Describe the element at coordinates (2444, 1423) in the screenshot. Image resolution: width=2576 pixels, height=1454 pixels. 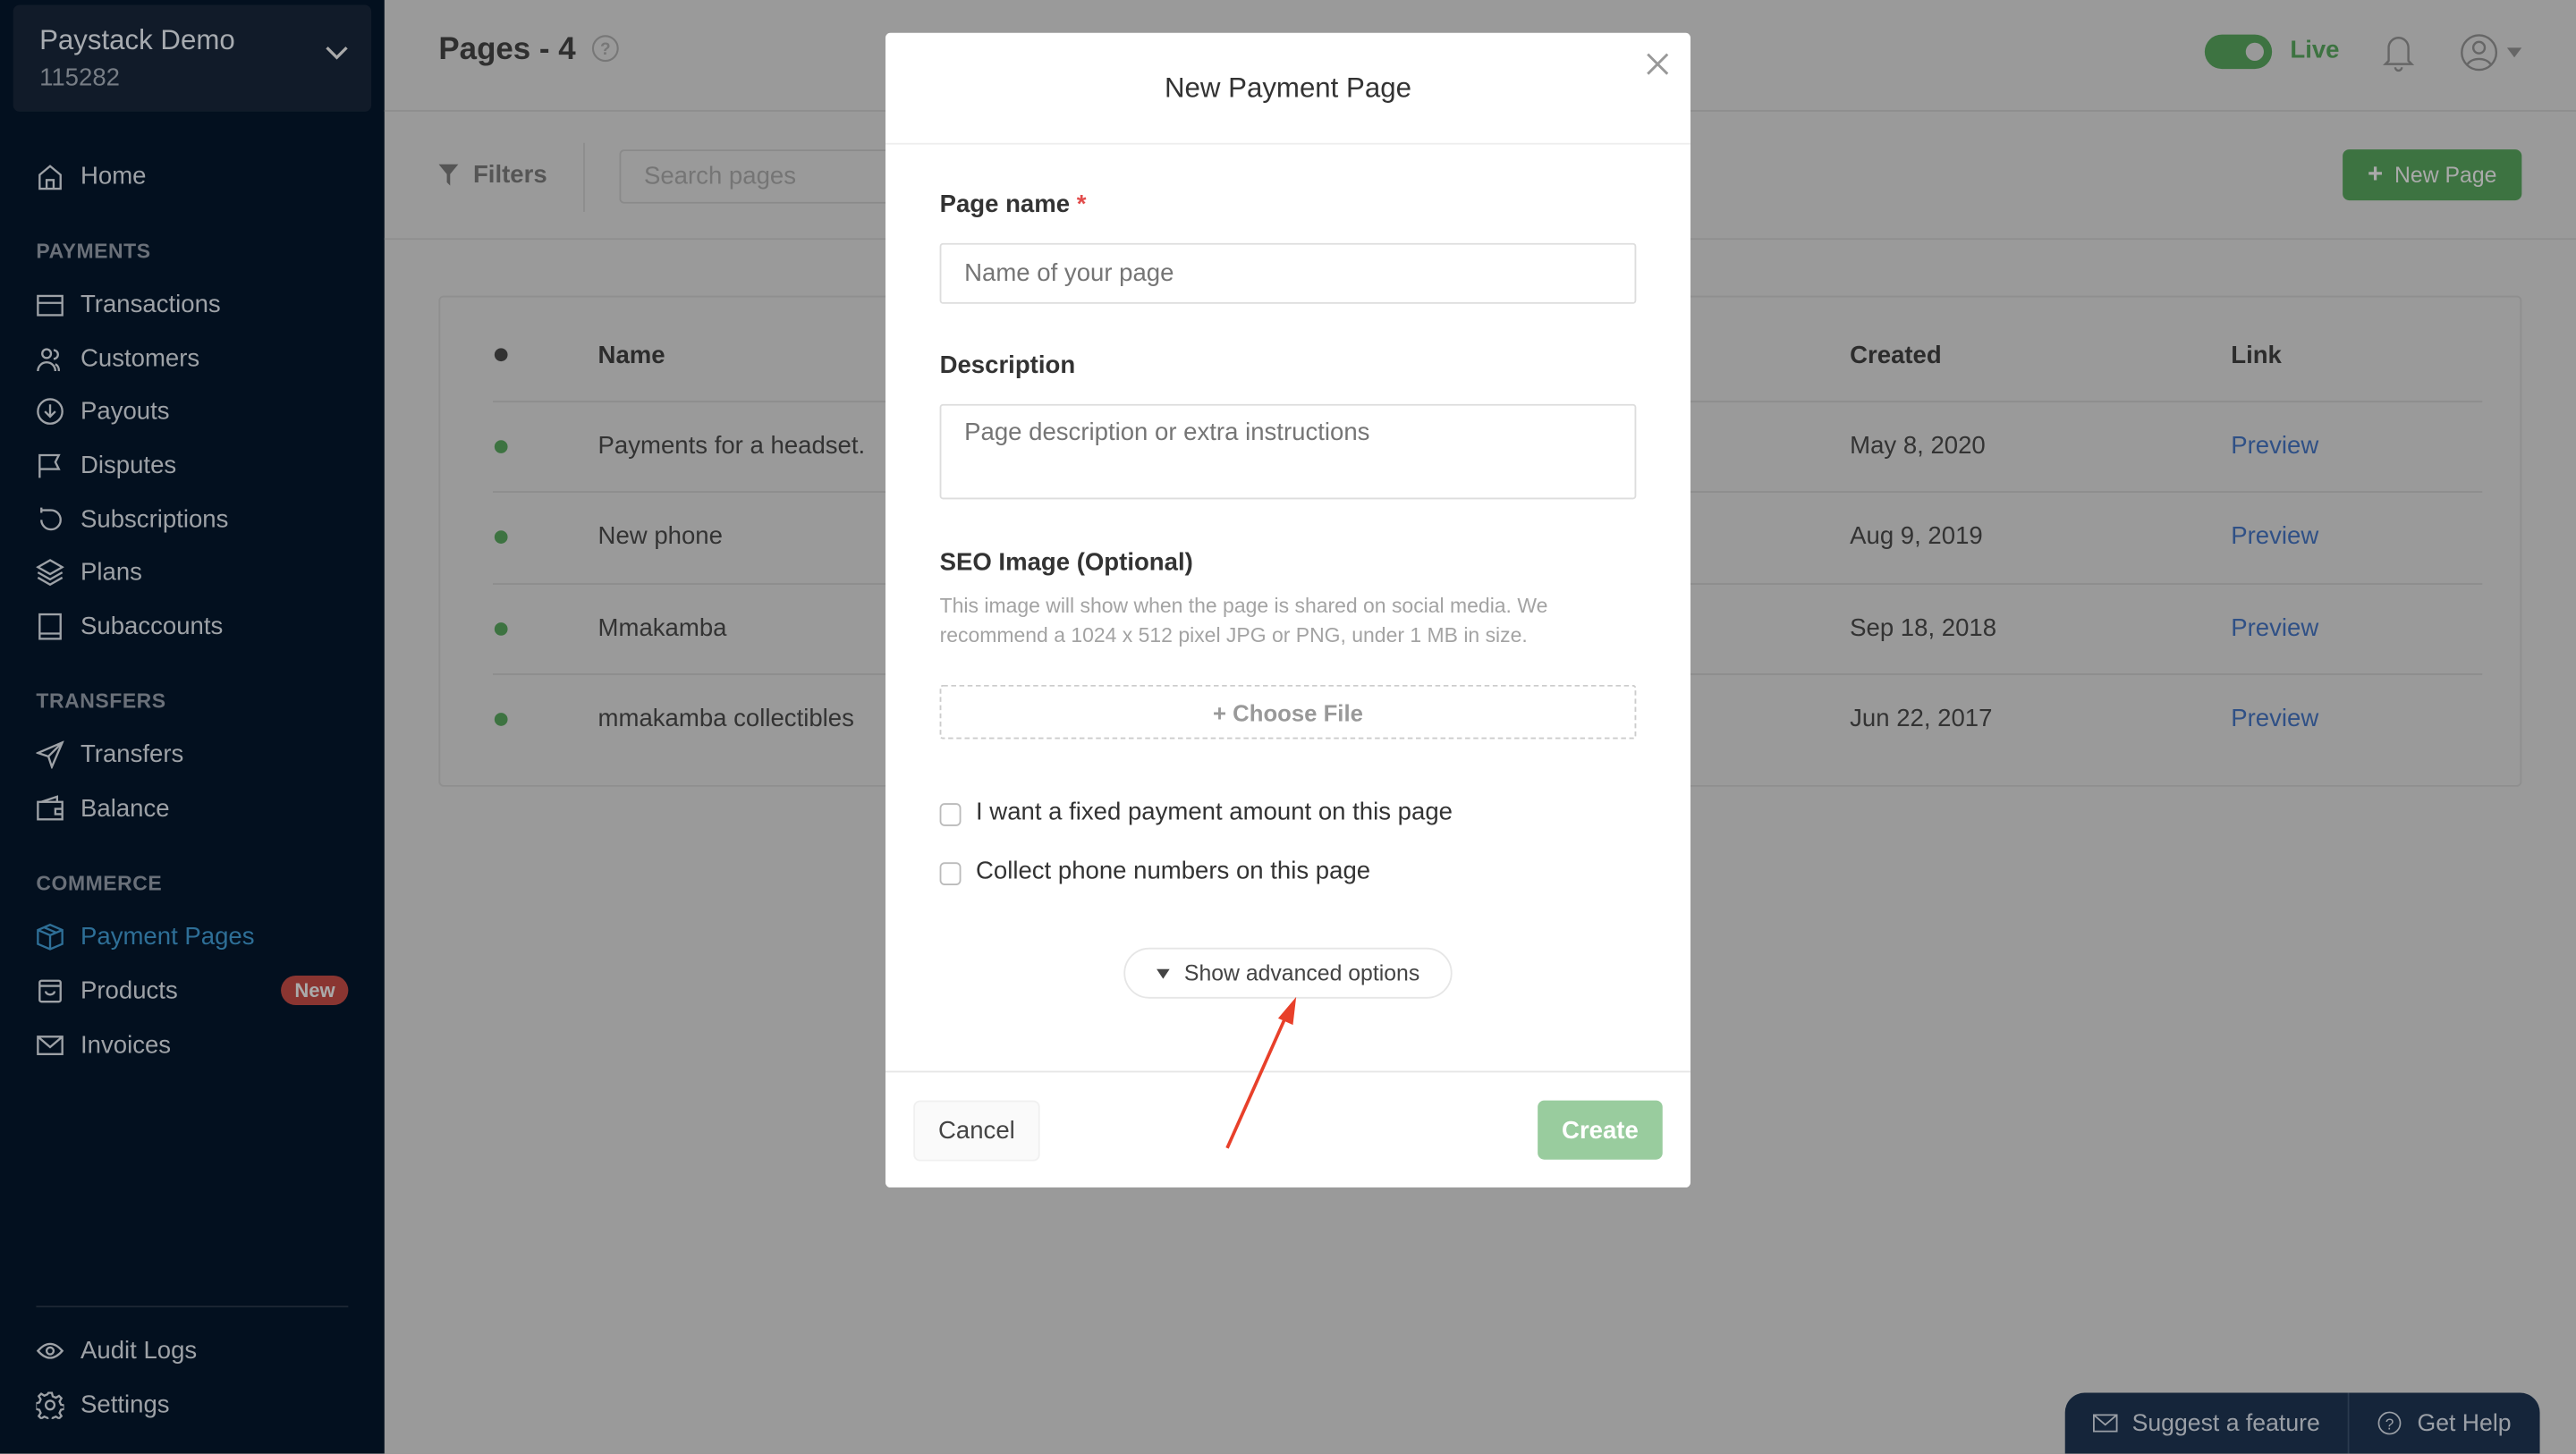
I see `get-help-button: ? Get Help` at that location.